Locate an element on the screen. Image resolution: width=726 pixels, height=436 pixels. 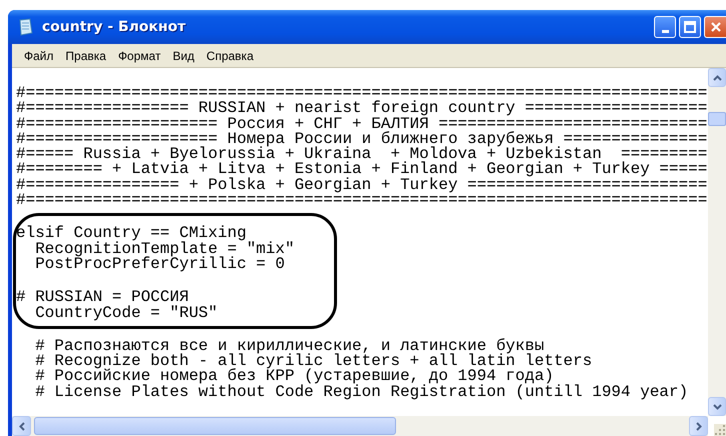
caret-up-icon is located at coordinates (717, 77).